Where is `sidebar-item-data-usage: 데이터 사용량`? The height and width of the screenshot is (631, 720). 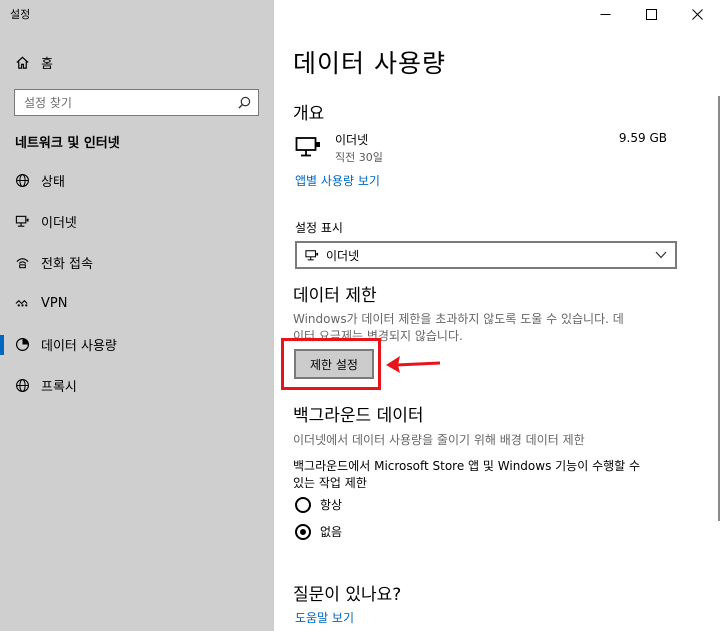
sidebar-item-data-usage: 데이터 사용량 is located at coordinates (137, 344).